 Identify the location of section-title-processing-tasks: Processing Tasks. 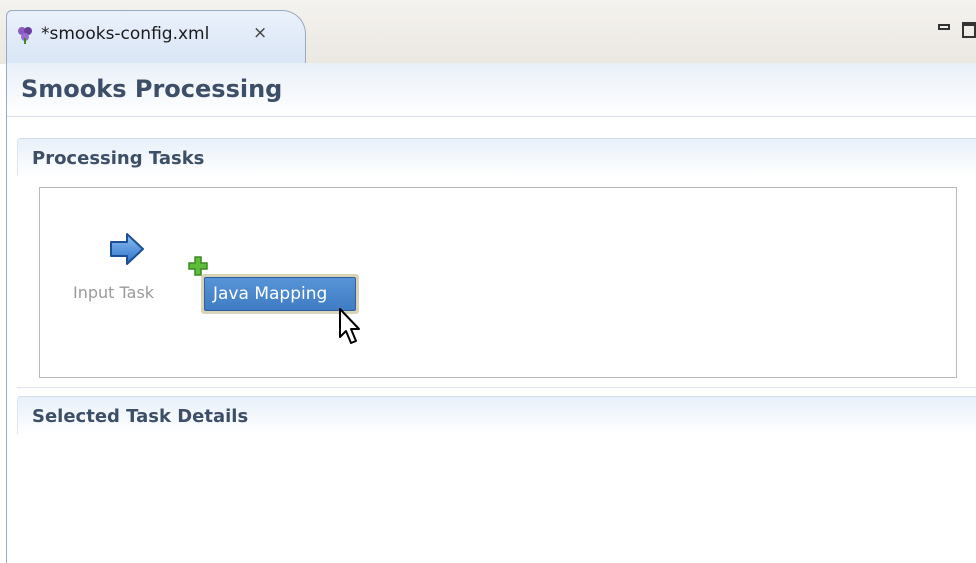
(118, 158).